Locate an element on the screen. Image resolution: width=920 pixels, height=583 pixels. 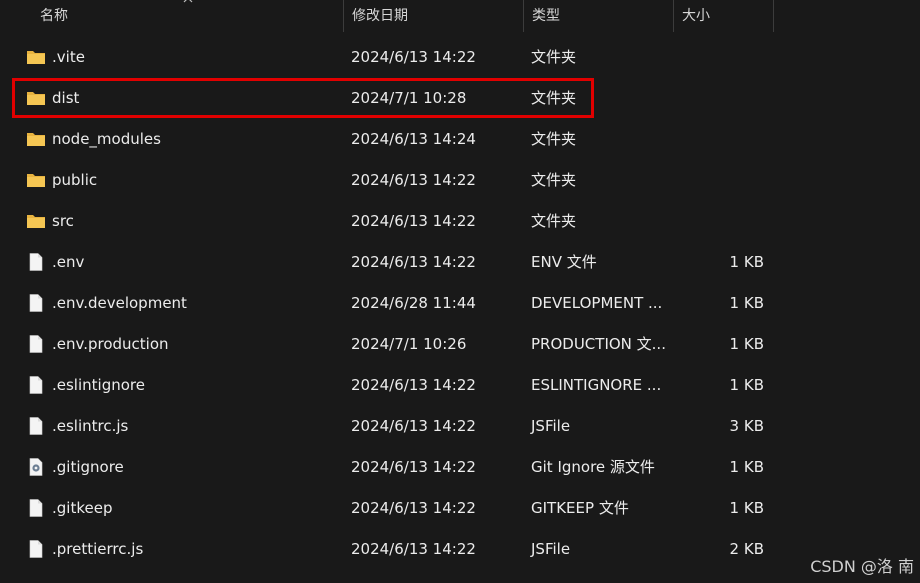
file-name: .eslintignore is located at coordinates (98, 385).